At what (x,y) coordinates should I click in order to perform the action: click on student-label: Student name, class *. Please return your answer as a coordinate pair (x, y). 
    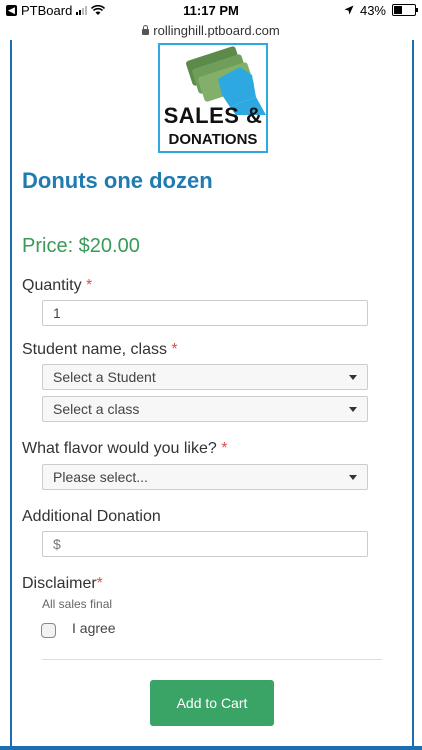
    Looking at the image, I should click on (100, 350).